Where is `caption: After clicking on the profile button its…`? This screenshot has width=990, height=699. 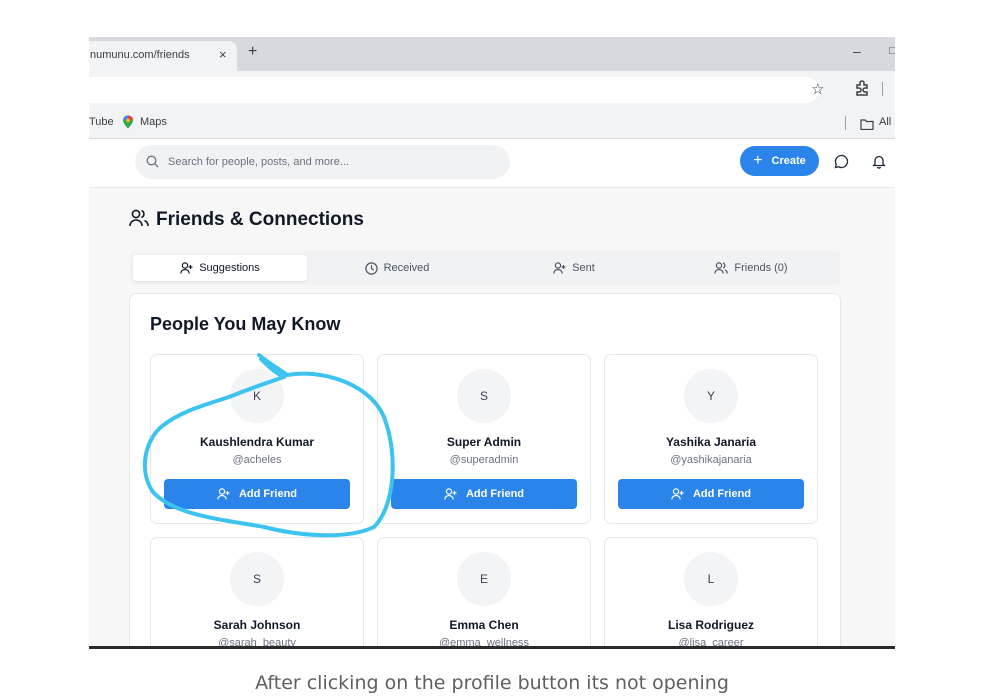
caption: After clicking on the profile button its… is located at coordinates (492, 683).